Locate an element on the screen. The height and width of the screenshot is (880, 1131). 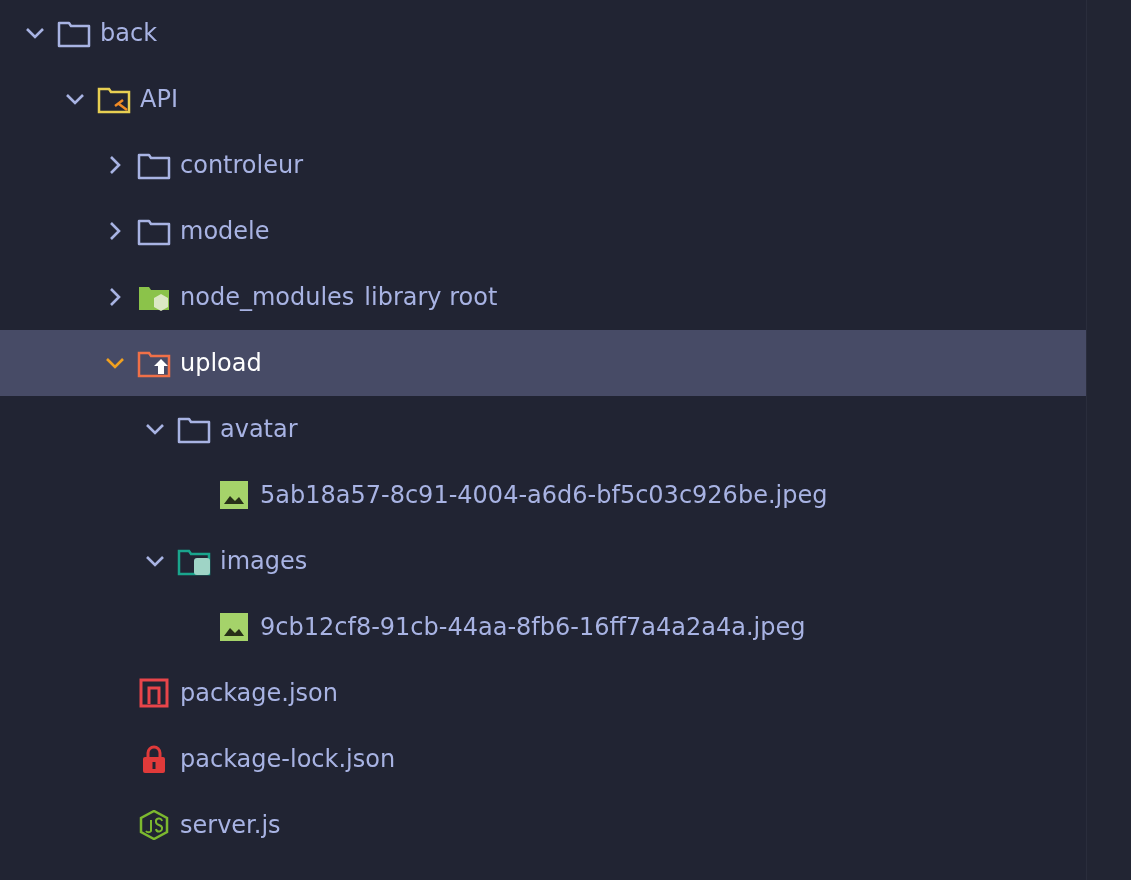
tree-row: API is located at coordinates (543, 99).